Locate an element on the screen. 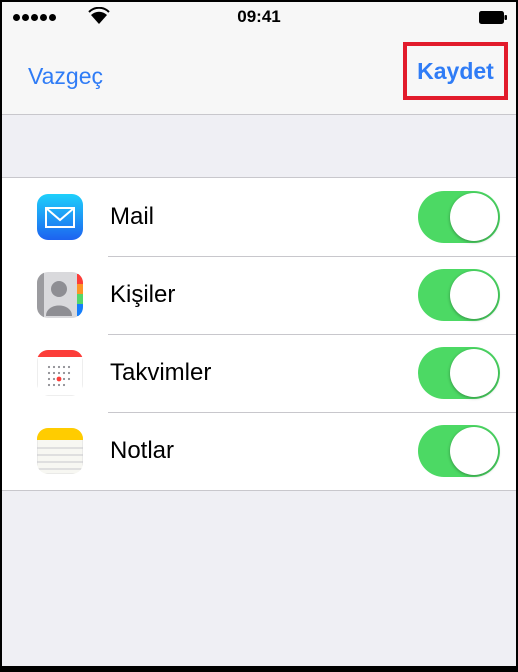  list-item-contacts: Kişiler is located at coordinates (259, 295).